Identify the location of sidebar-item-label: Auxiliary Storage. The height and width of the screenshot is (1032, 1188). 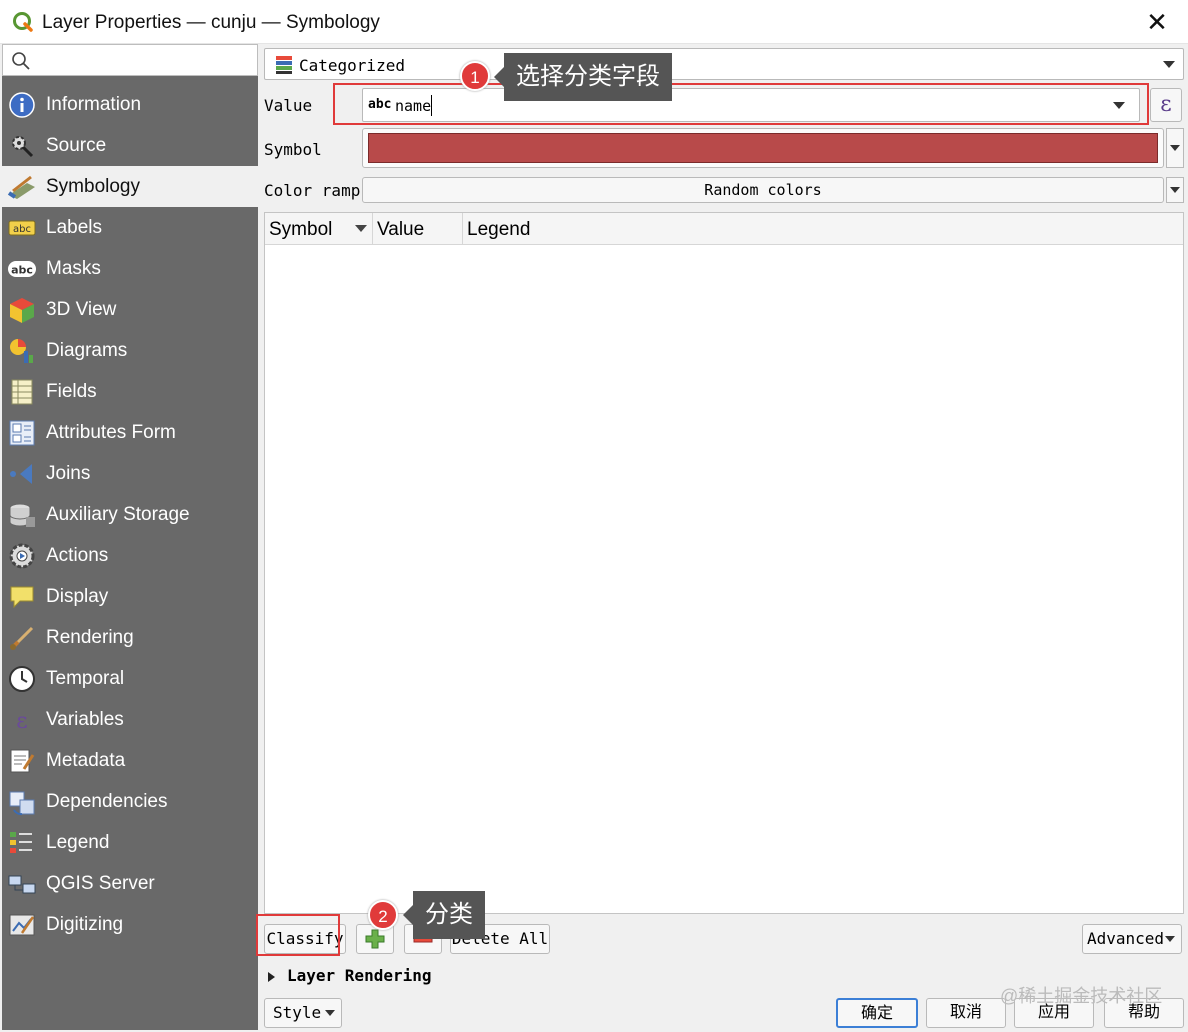
(118, 514).